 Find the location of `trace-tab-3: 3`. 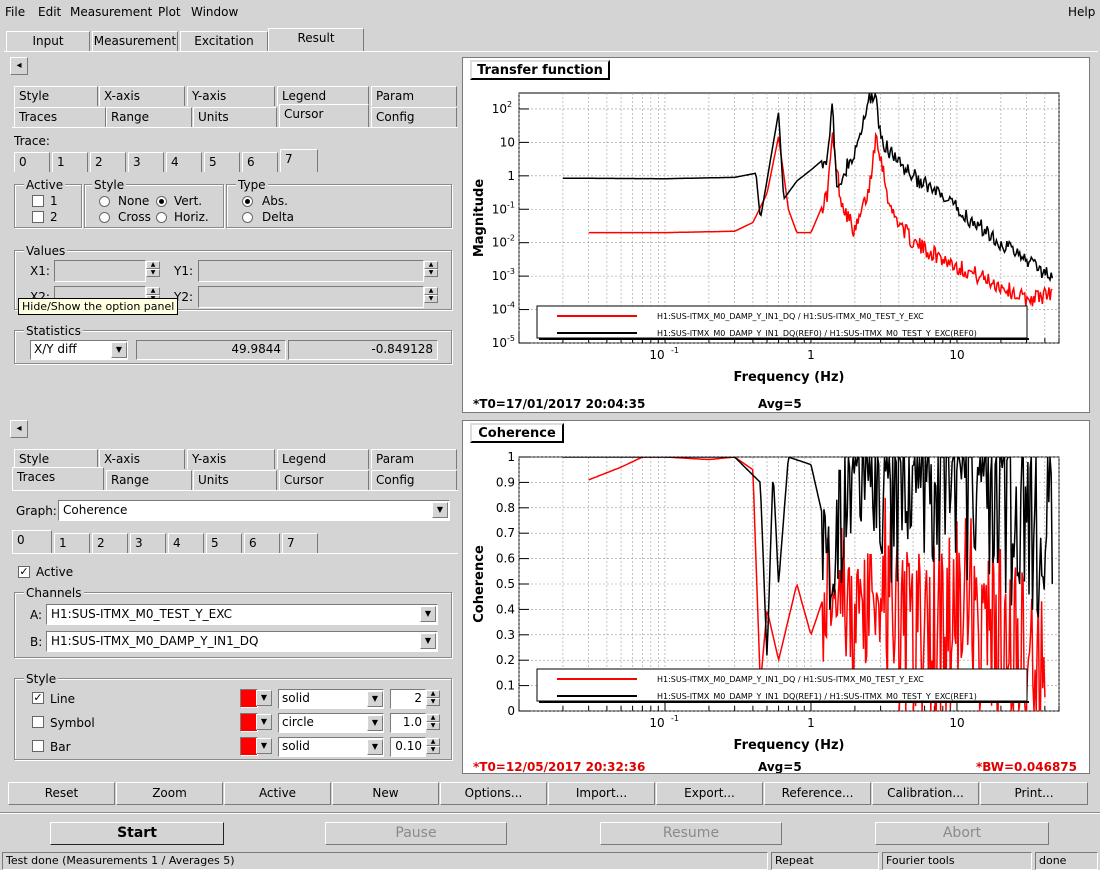

trace-tab-3: 3 is located at coordinates (146, 162).